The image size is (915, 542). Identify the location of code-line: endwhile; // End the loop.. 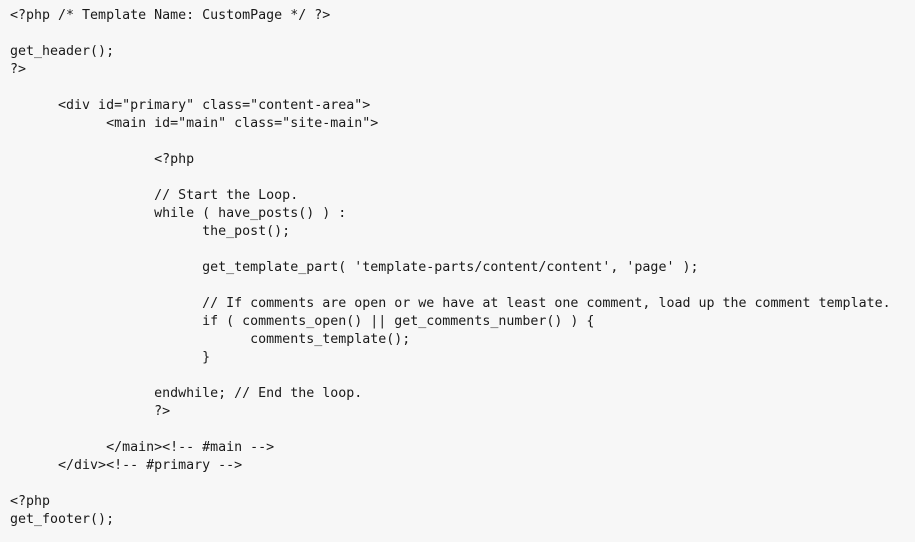
(186, 393).